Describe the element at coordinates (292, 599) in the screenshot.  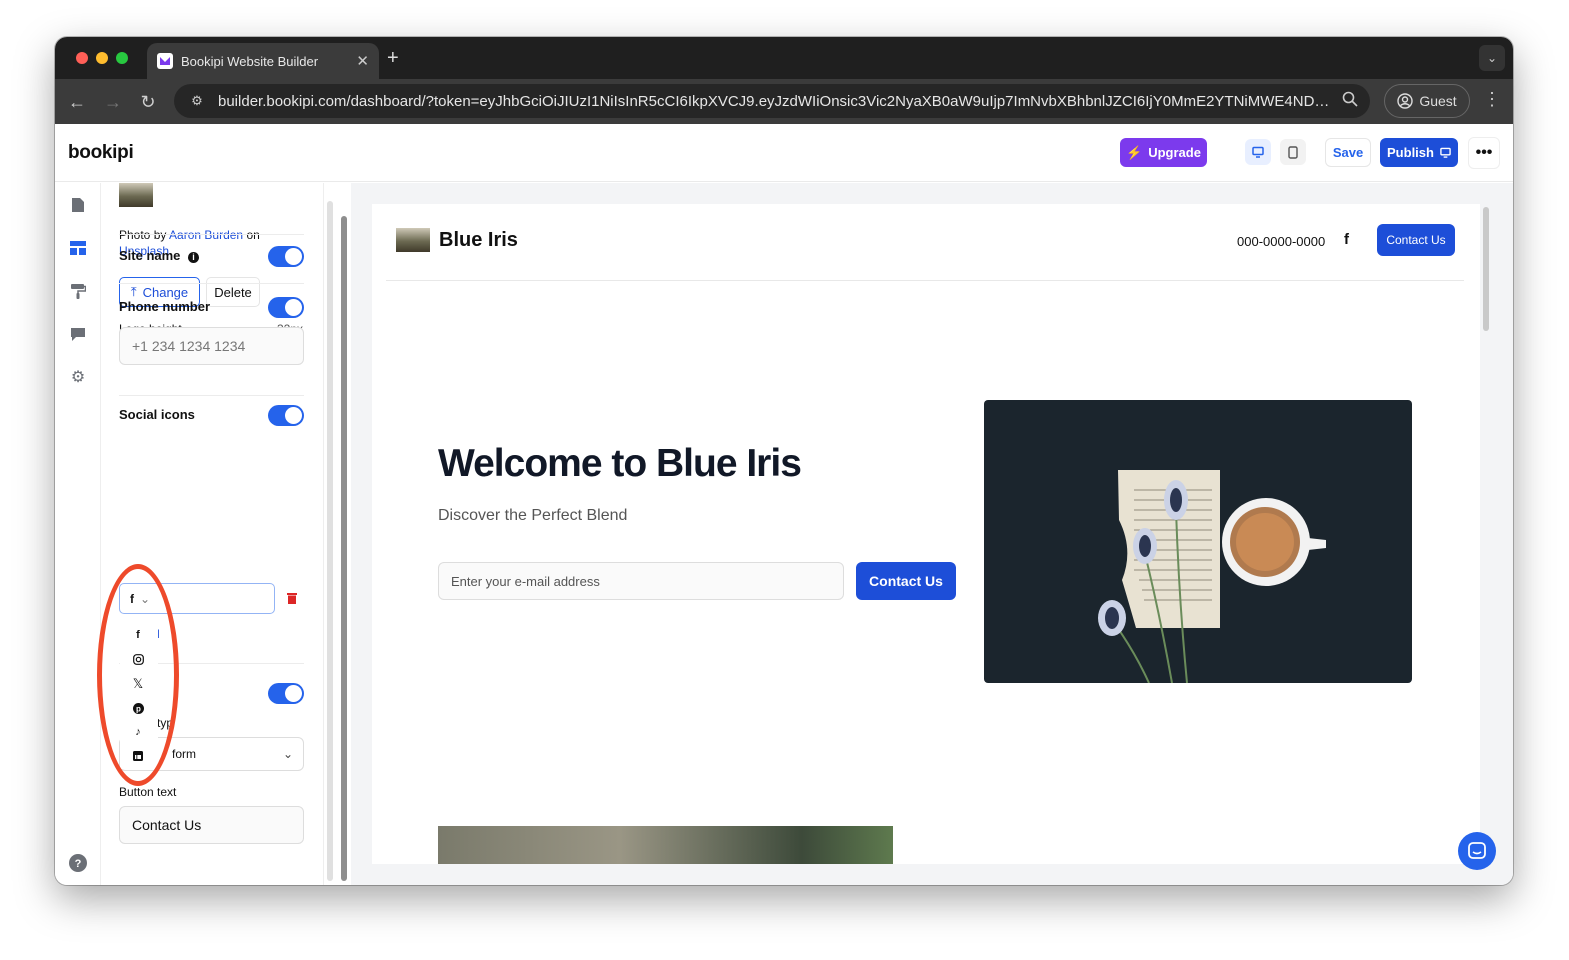
I see `trash-icon` at that location.